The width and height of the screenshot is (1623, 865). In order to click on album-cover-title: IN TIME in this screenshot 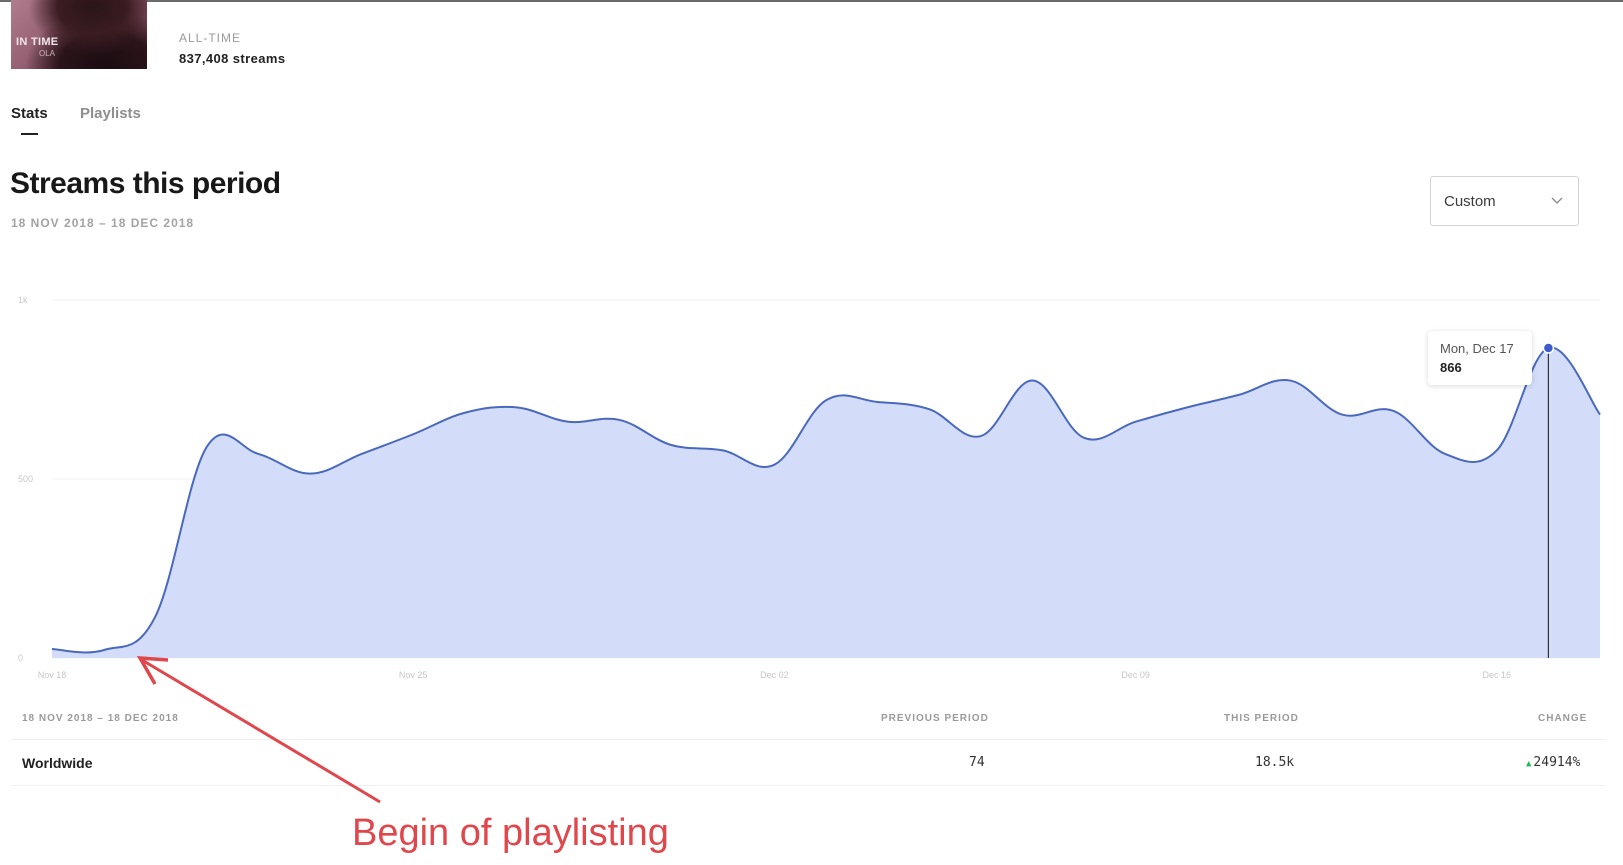, I will do `click(37, 42)`.